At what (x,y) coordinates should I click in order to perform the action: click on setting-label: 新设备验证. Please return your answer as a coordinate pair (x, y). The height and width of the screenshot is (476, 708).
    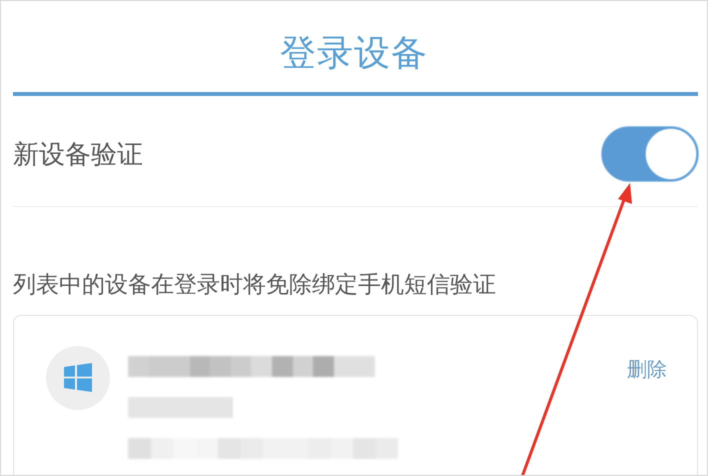
    Looking at the image, I should click on (78, 155).